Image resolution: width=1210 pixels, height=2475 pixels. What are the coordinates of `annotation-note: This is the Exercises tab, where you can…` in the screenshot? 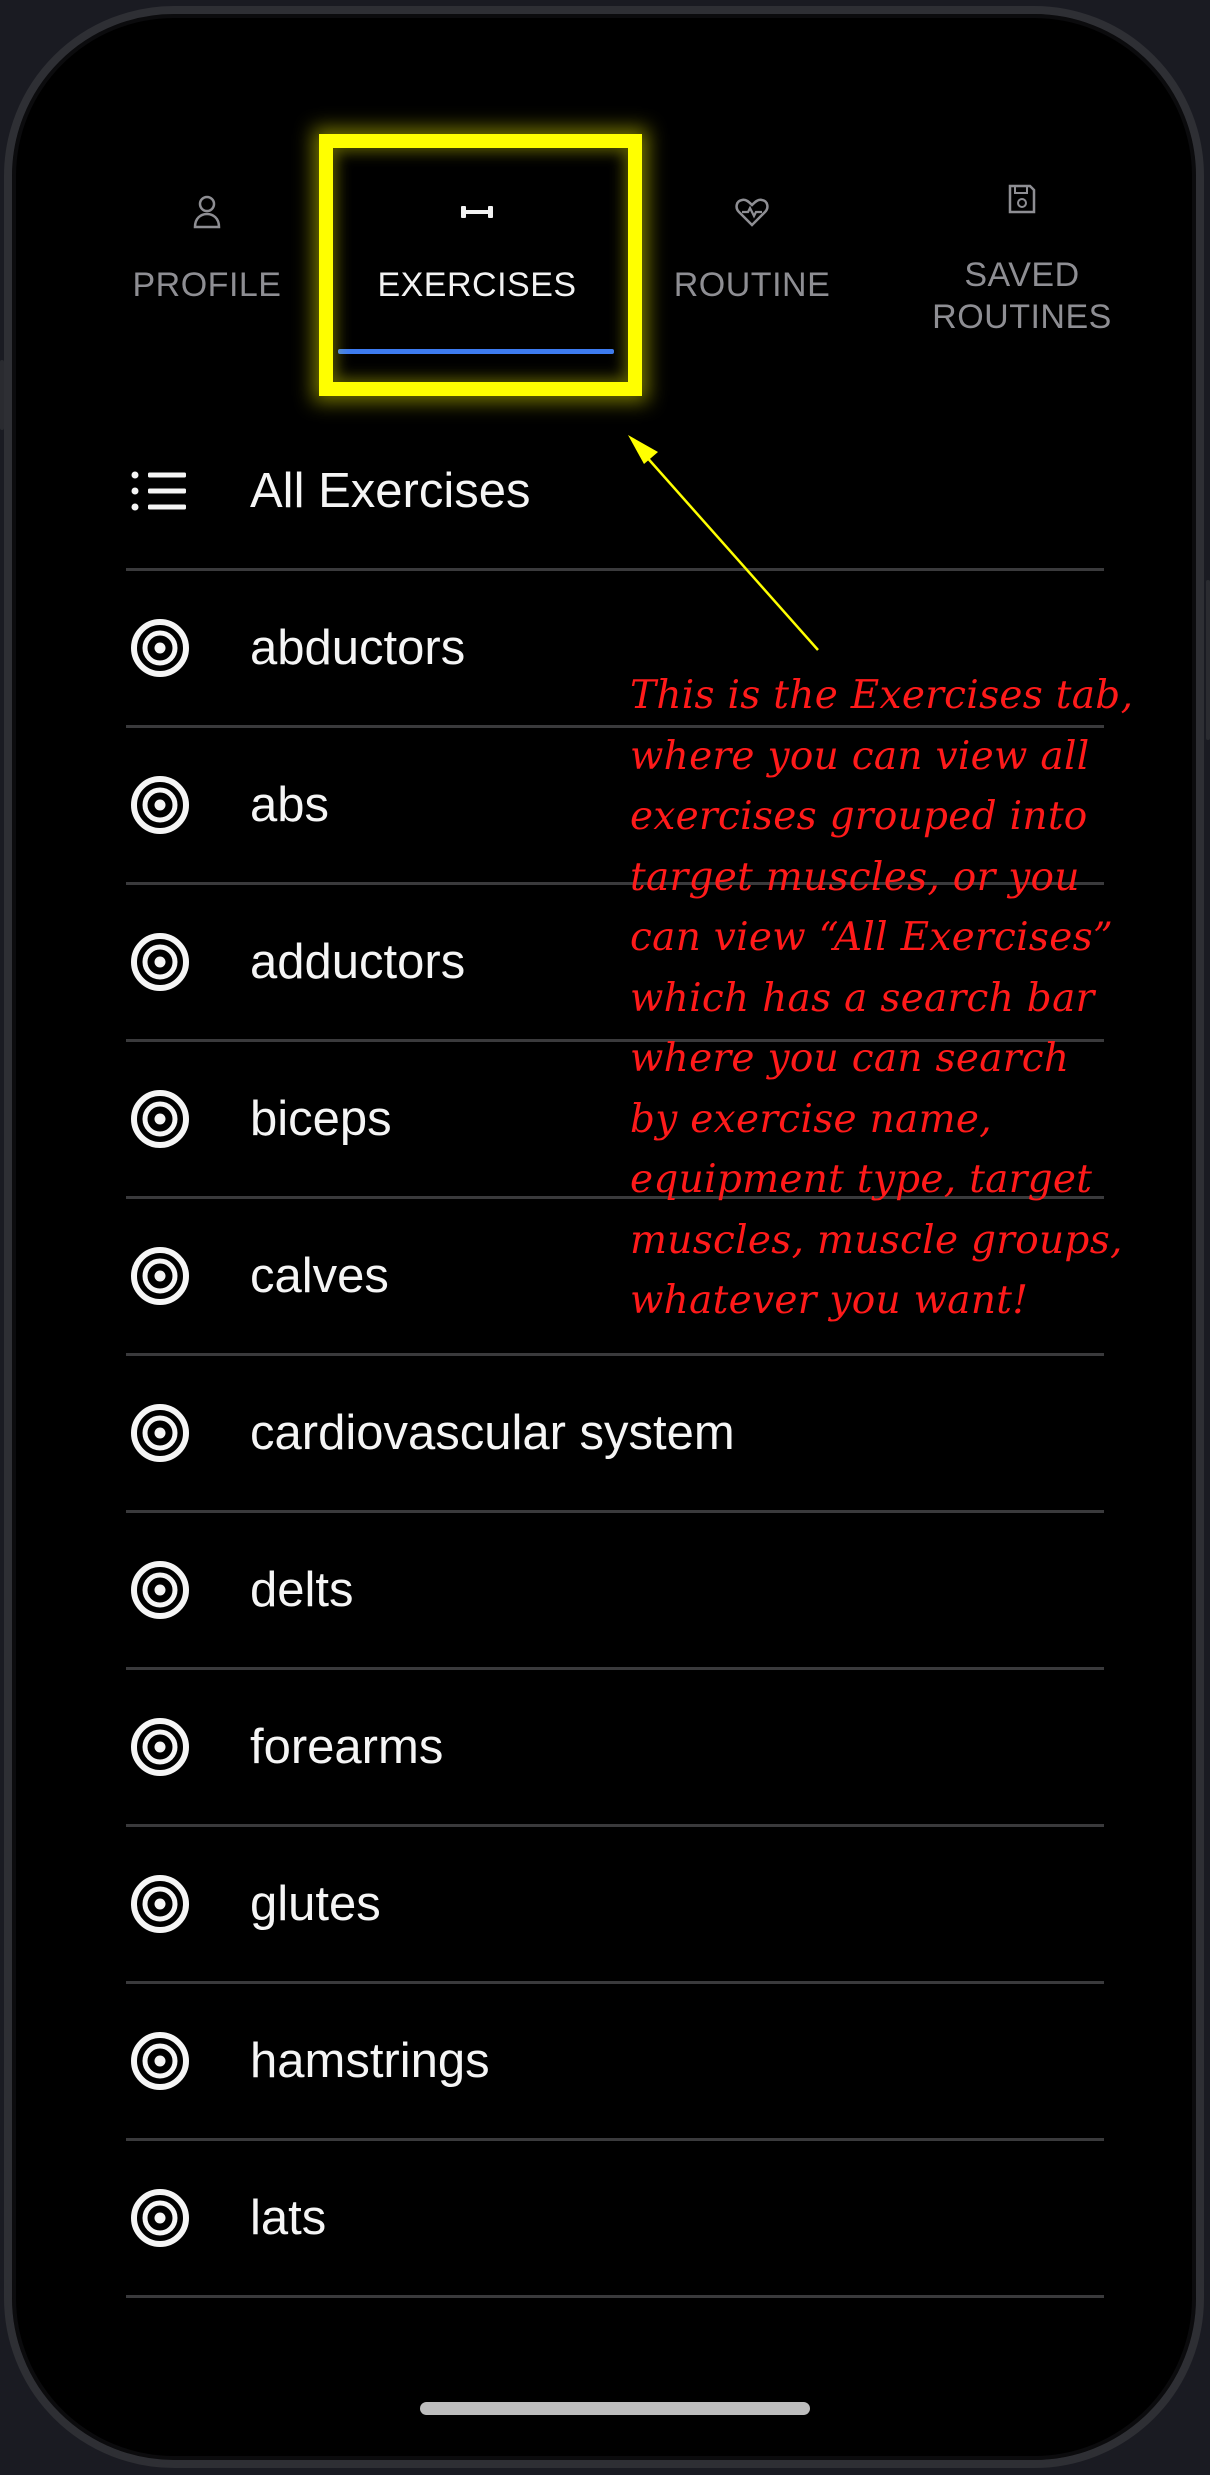 It's located at (882, 998).